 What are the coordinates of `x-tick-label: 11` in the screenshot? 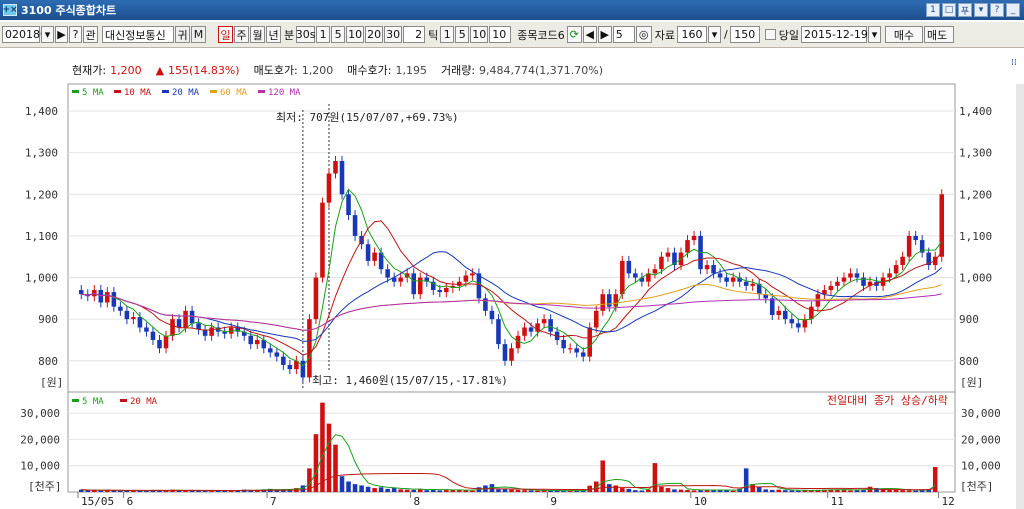 It's located at (837, 501).